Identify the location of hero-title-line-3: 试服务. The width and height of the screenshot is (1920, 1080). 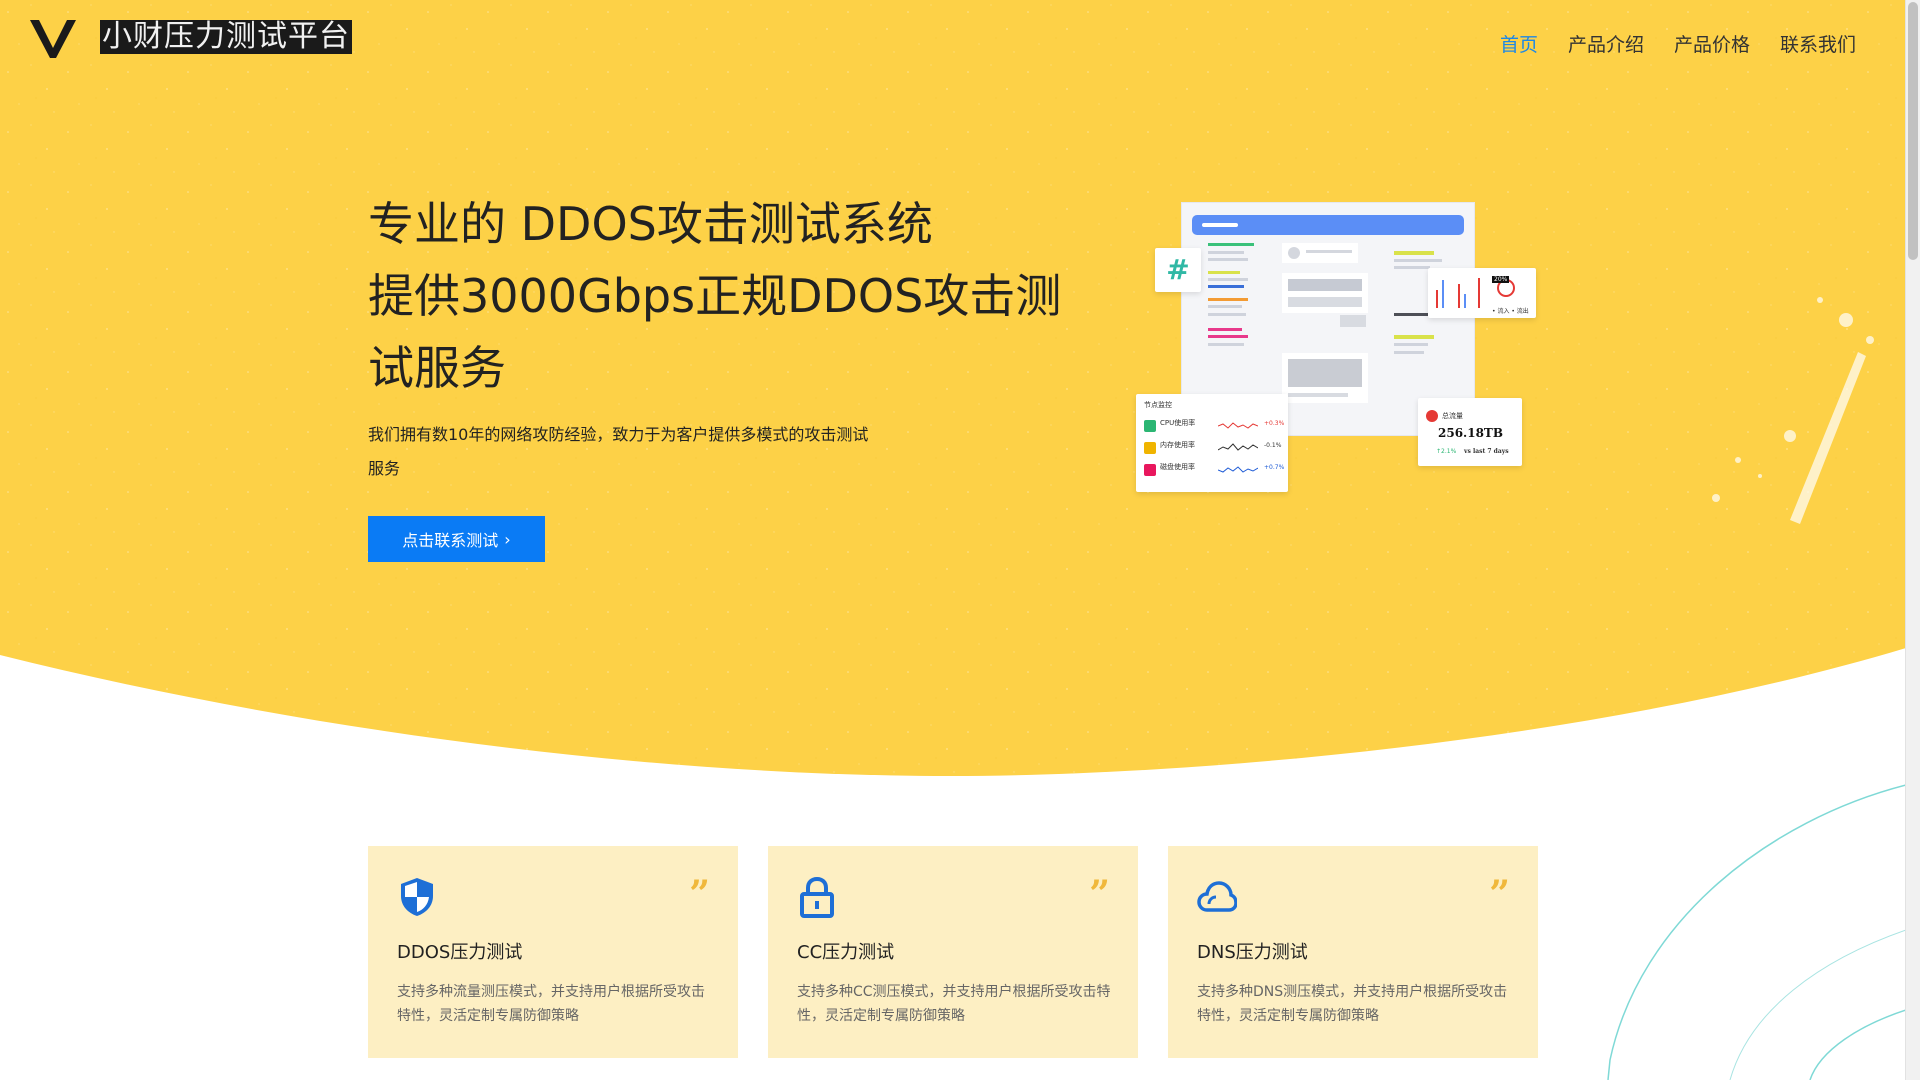
(437, 368).